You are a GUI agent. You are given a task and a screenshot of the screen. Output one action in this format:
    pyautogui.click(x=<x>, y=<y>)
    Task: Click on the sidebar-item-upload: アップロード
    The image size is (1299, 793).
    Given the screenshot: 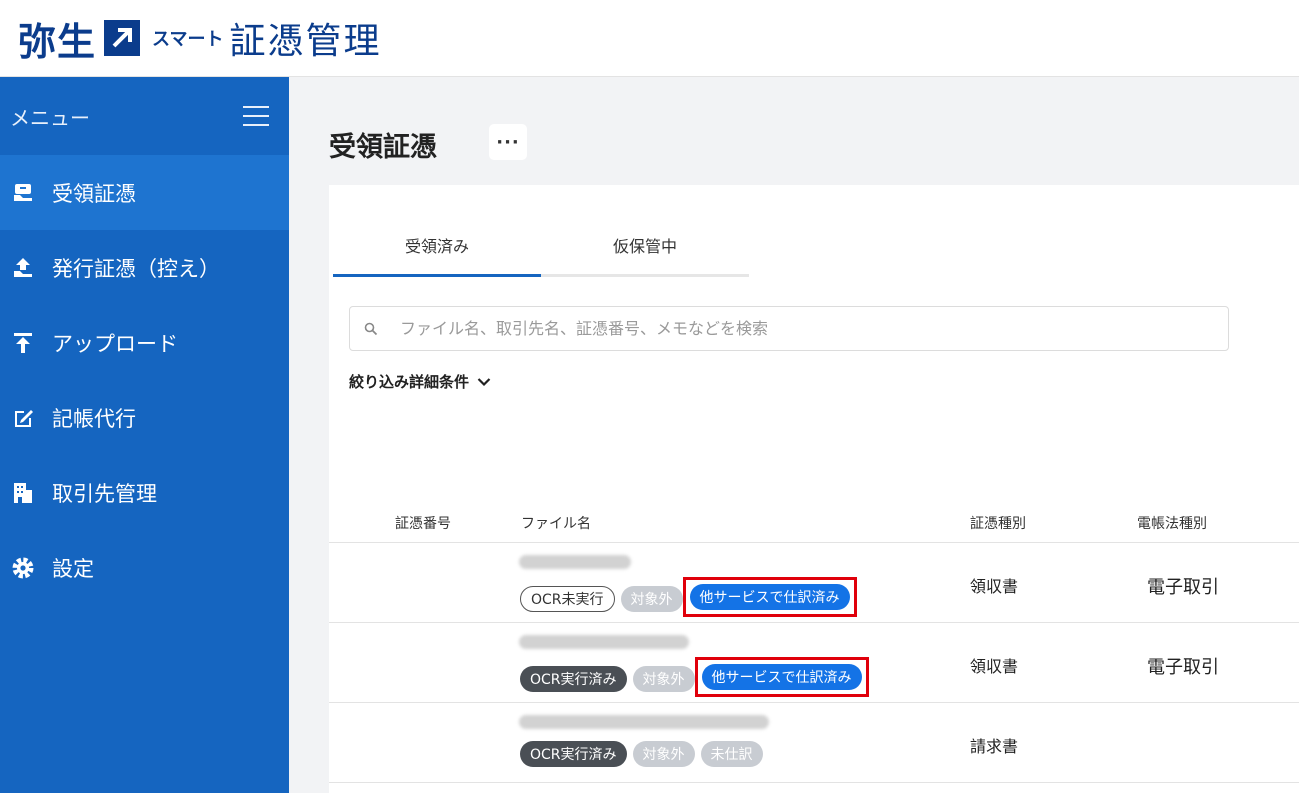 What is the action you would take?
    pyautogui.click(x=144, y=342)
    